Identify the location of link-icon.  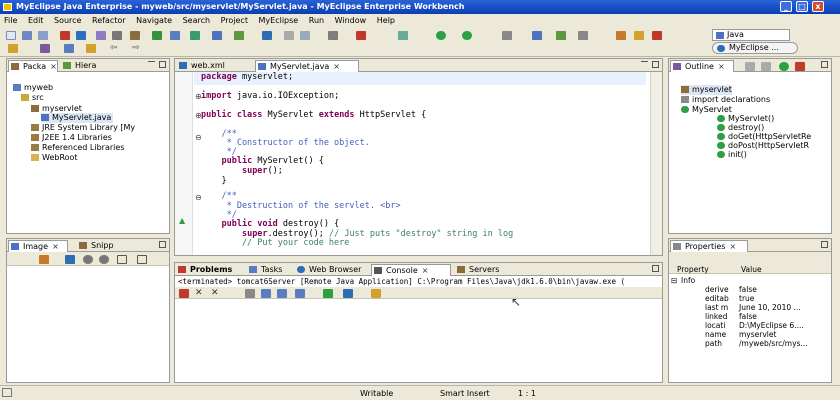
(289, 35).